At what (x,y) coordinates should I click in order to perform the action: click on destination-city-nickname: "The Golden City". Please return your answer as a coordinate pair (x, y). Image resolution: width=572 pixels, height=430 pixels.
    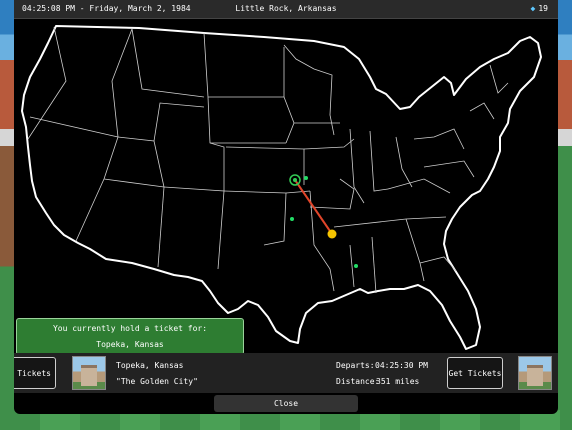
    Looking at the image, I should click on (157, 381).